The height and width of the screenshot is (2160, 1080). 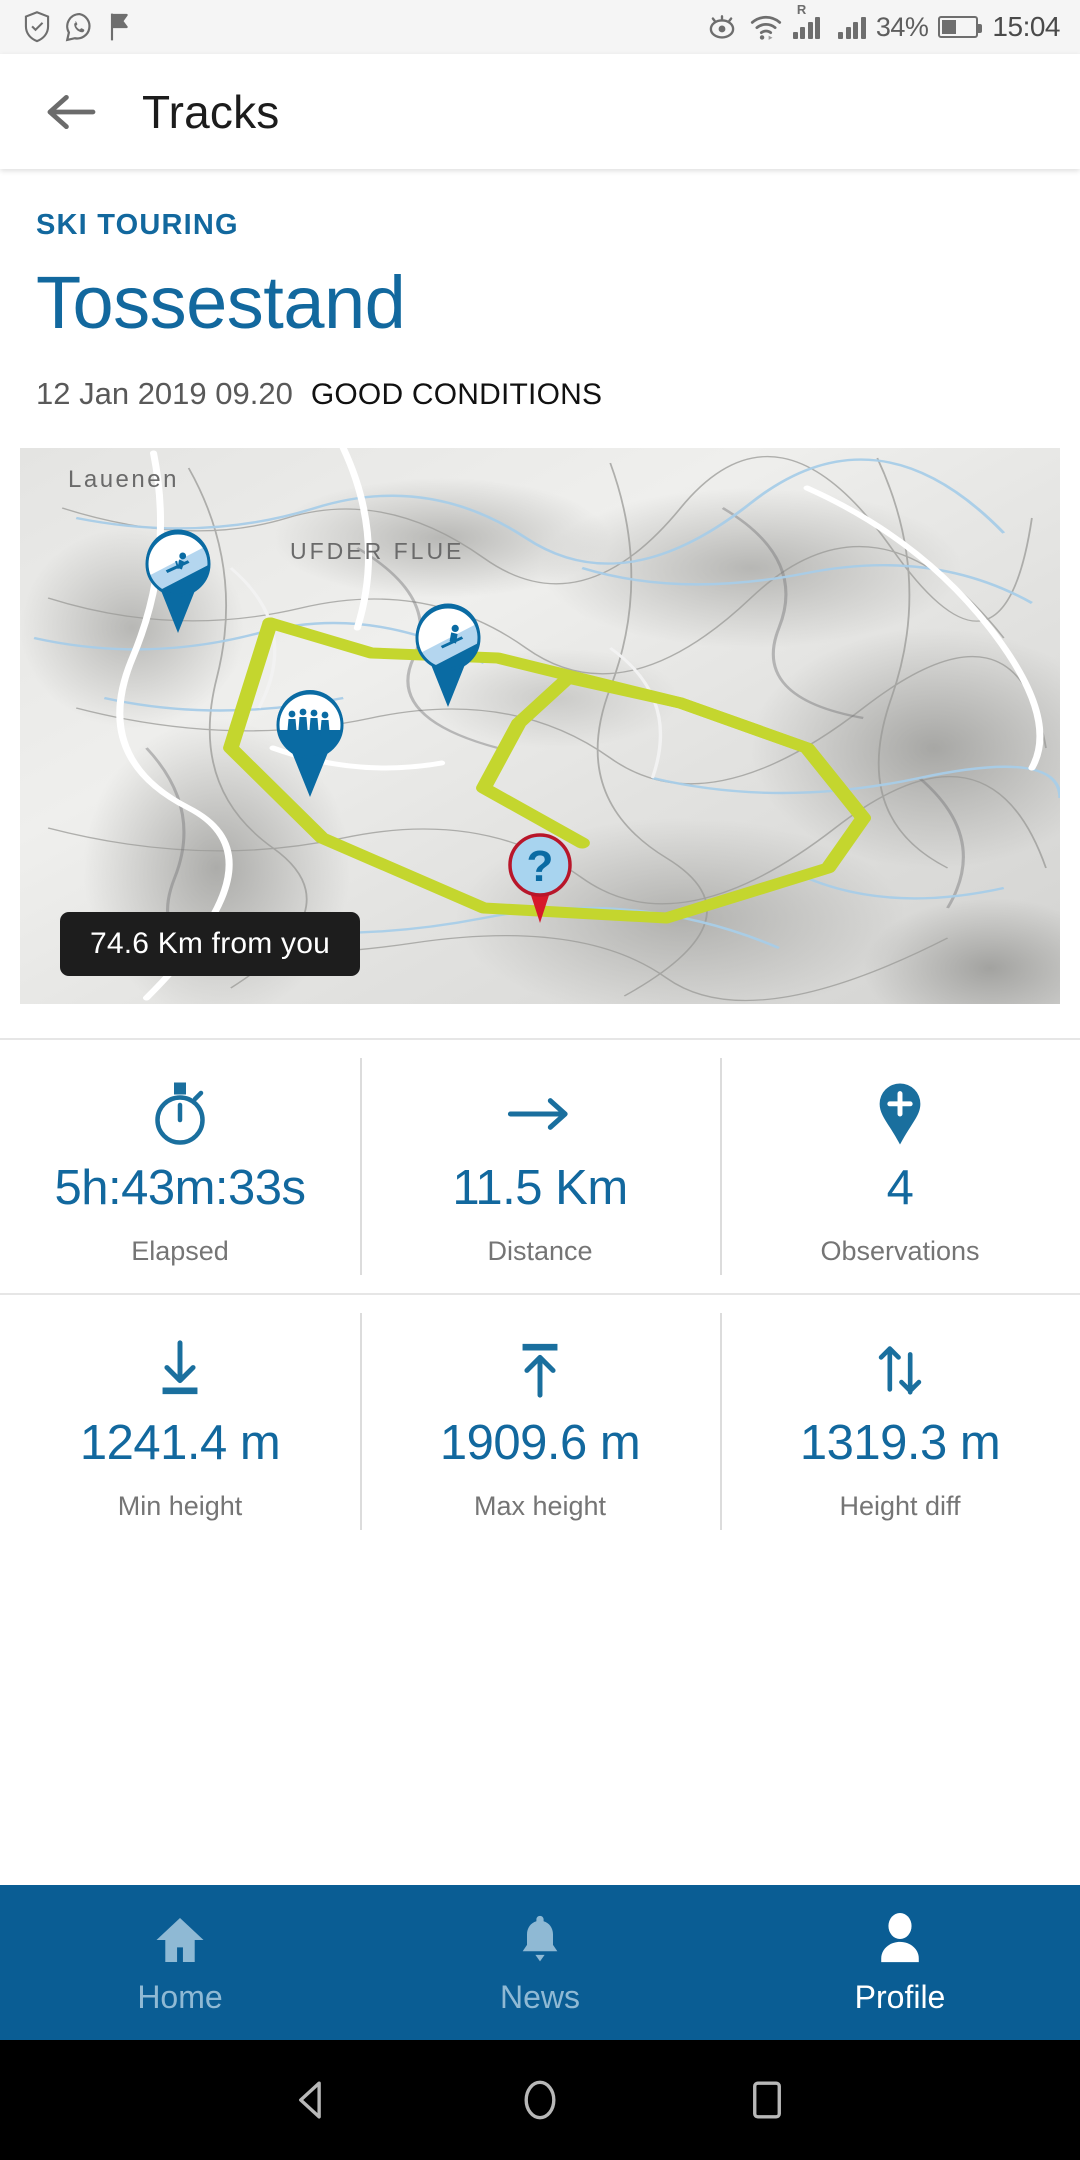 What do you see at coordinates (540, 27) in the screenshot?
I see `status-bar: R 34% 15:04` at bounding box center [540, 27].